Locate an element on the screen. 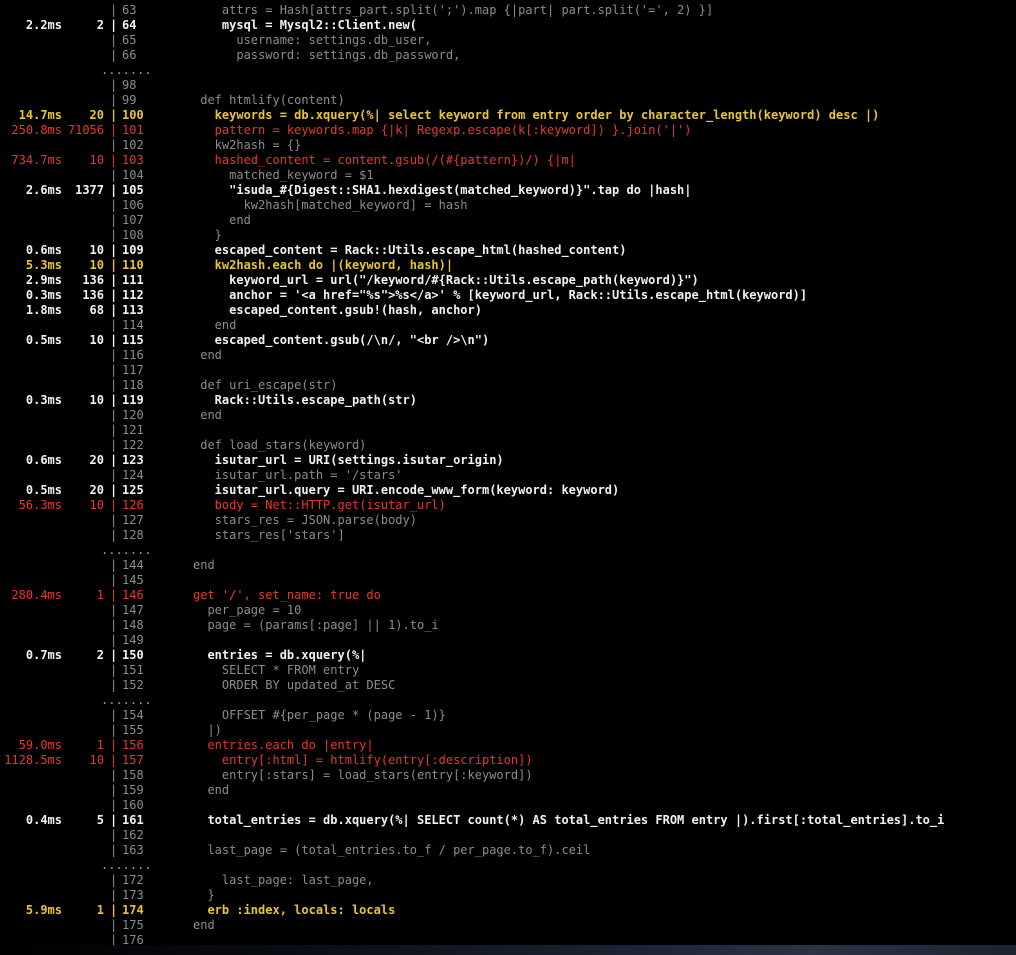 This screenshot has width=1016, height=955. code-line: | 98 is located at coordinates (508, 85).